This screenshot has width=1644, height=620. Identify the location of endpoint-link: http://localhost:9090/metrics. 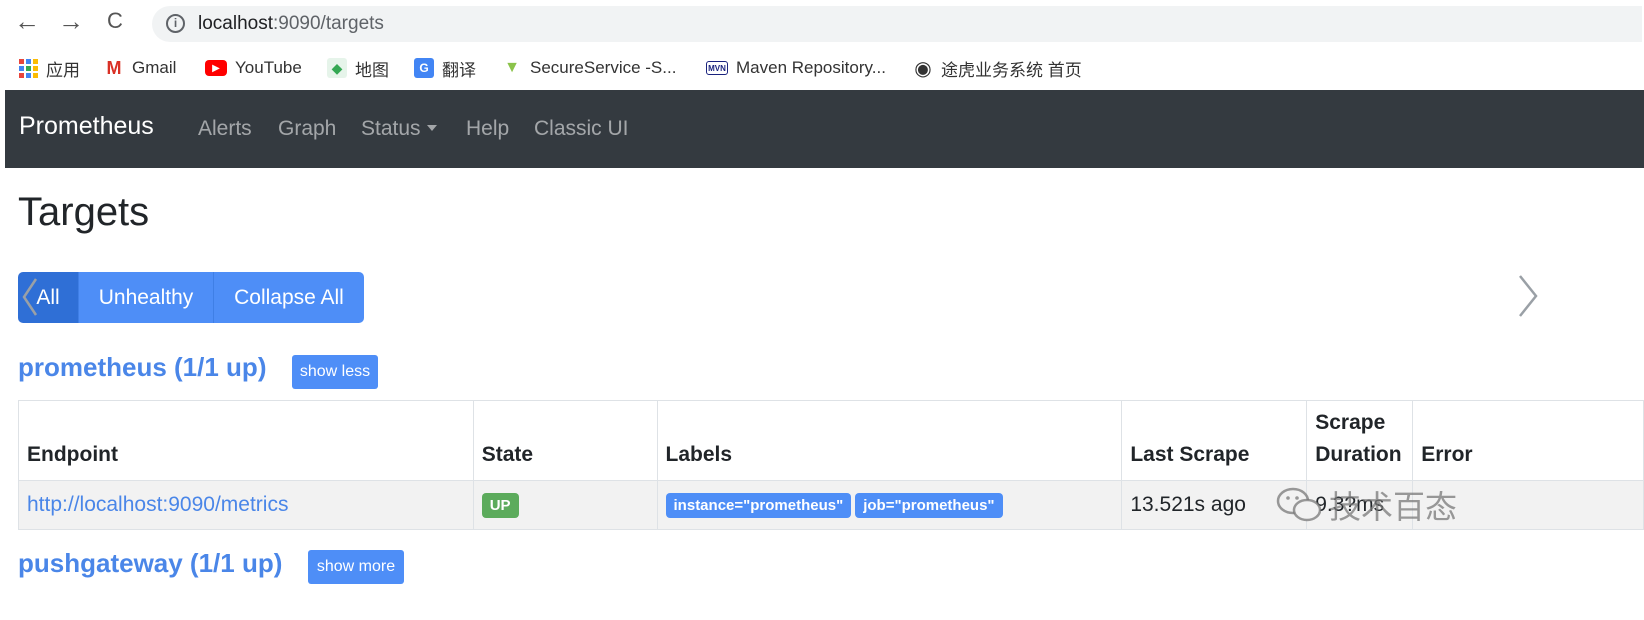
(157, 504).